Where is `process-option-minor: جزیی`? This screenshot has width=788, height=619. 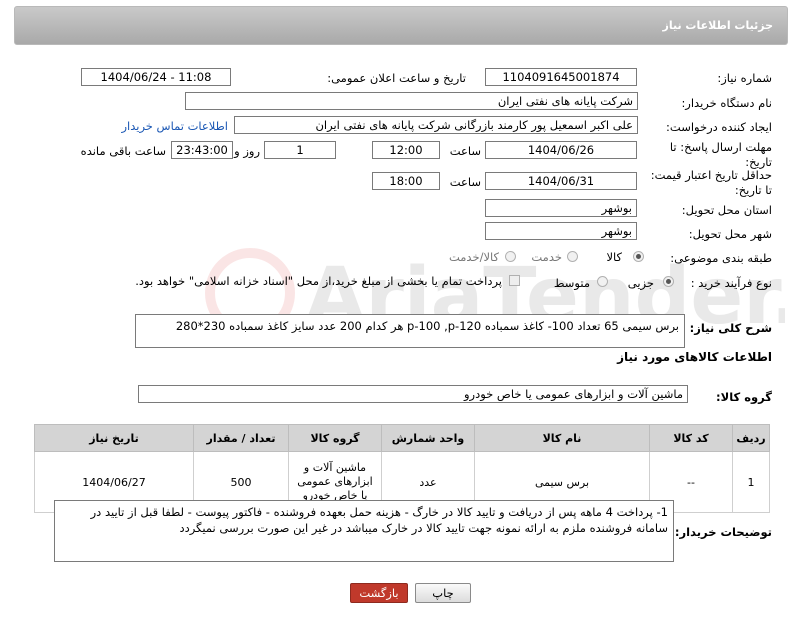 process-option-minor: جزیی is located at coordinates (640, 283).